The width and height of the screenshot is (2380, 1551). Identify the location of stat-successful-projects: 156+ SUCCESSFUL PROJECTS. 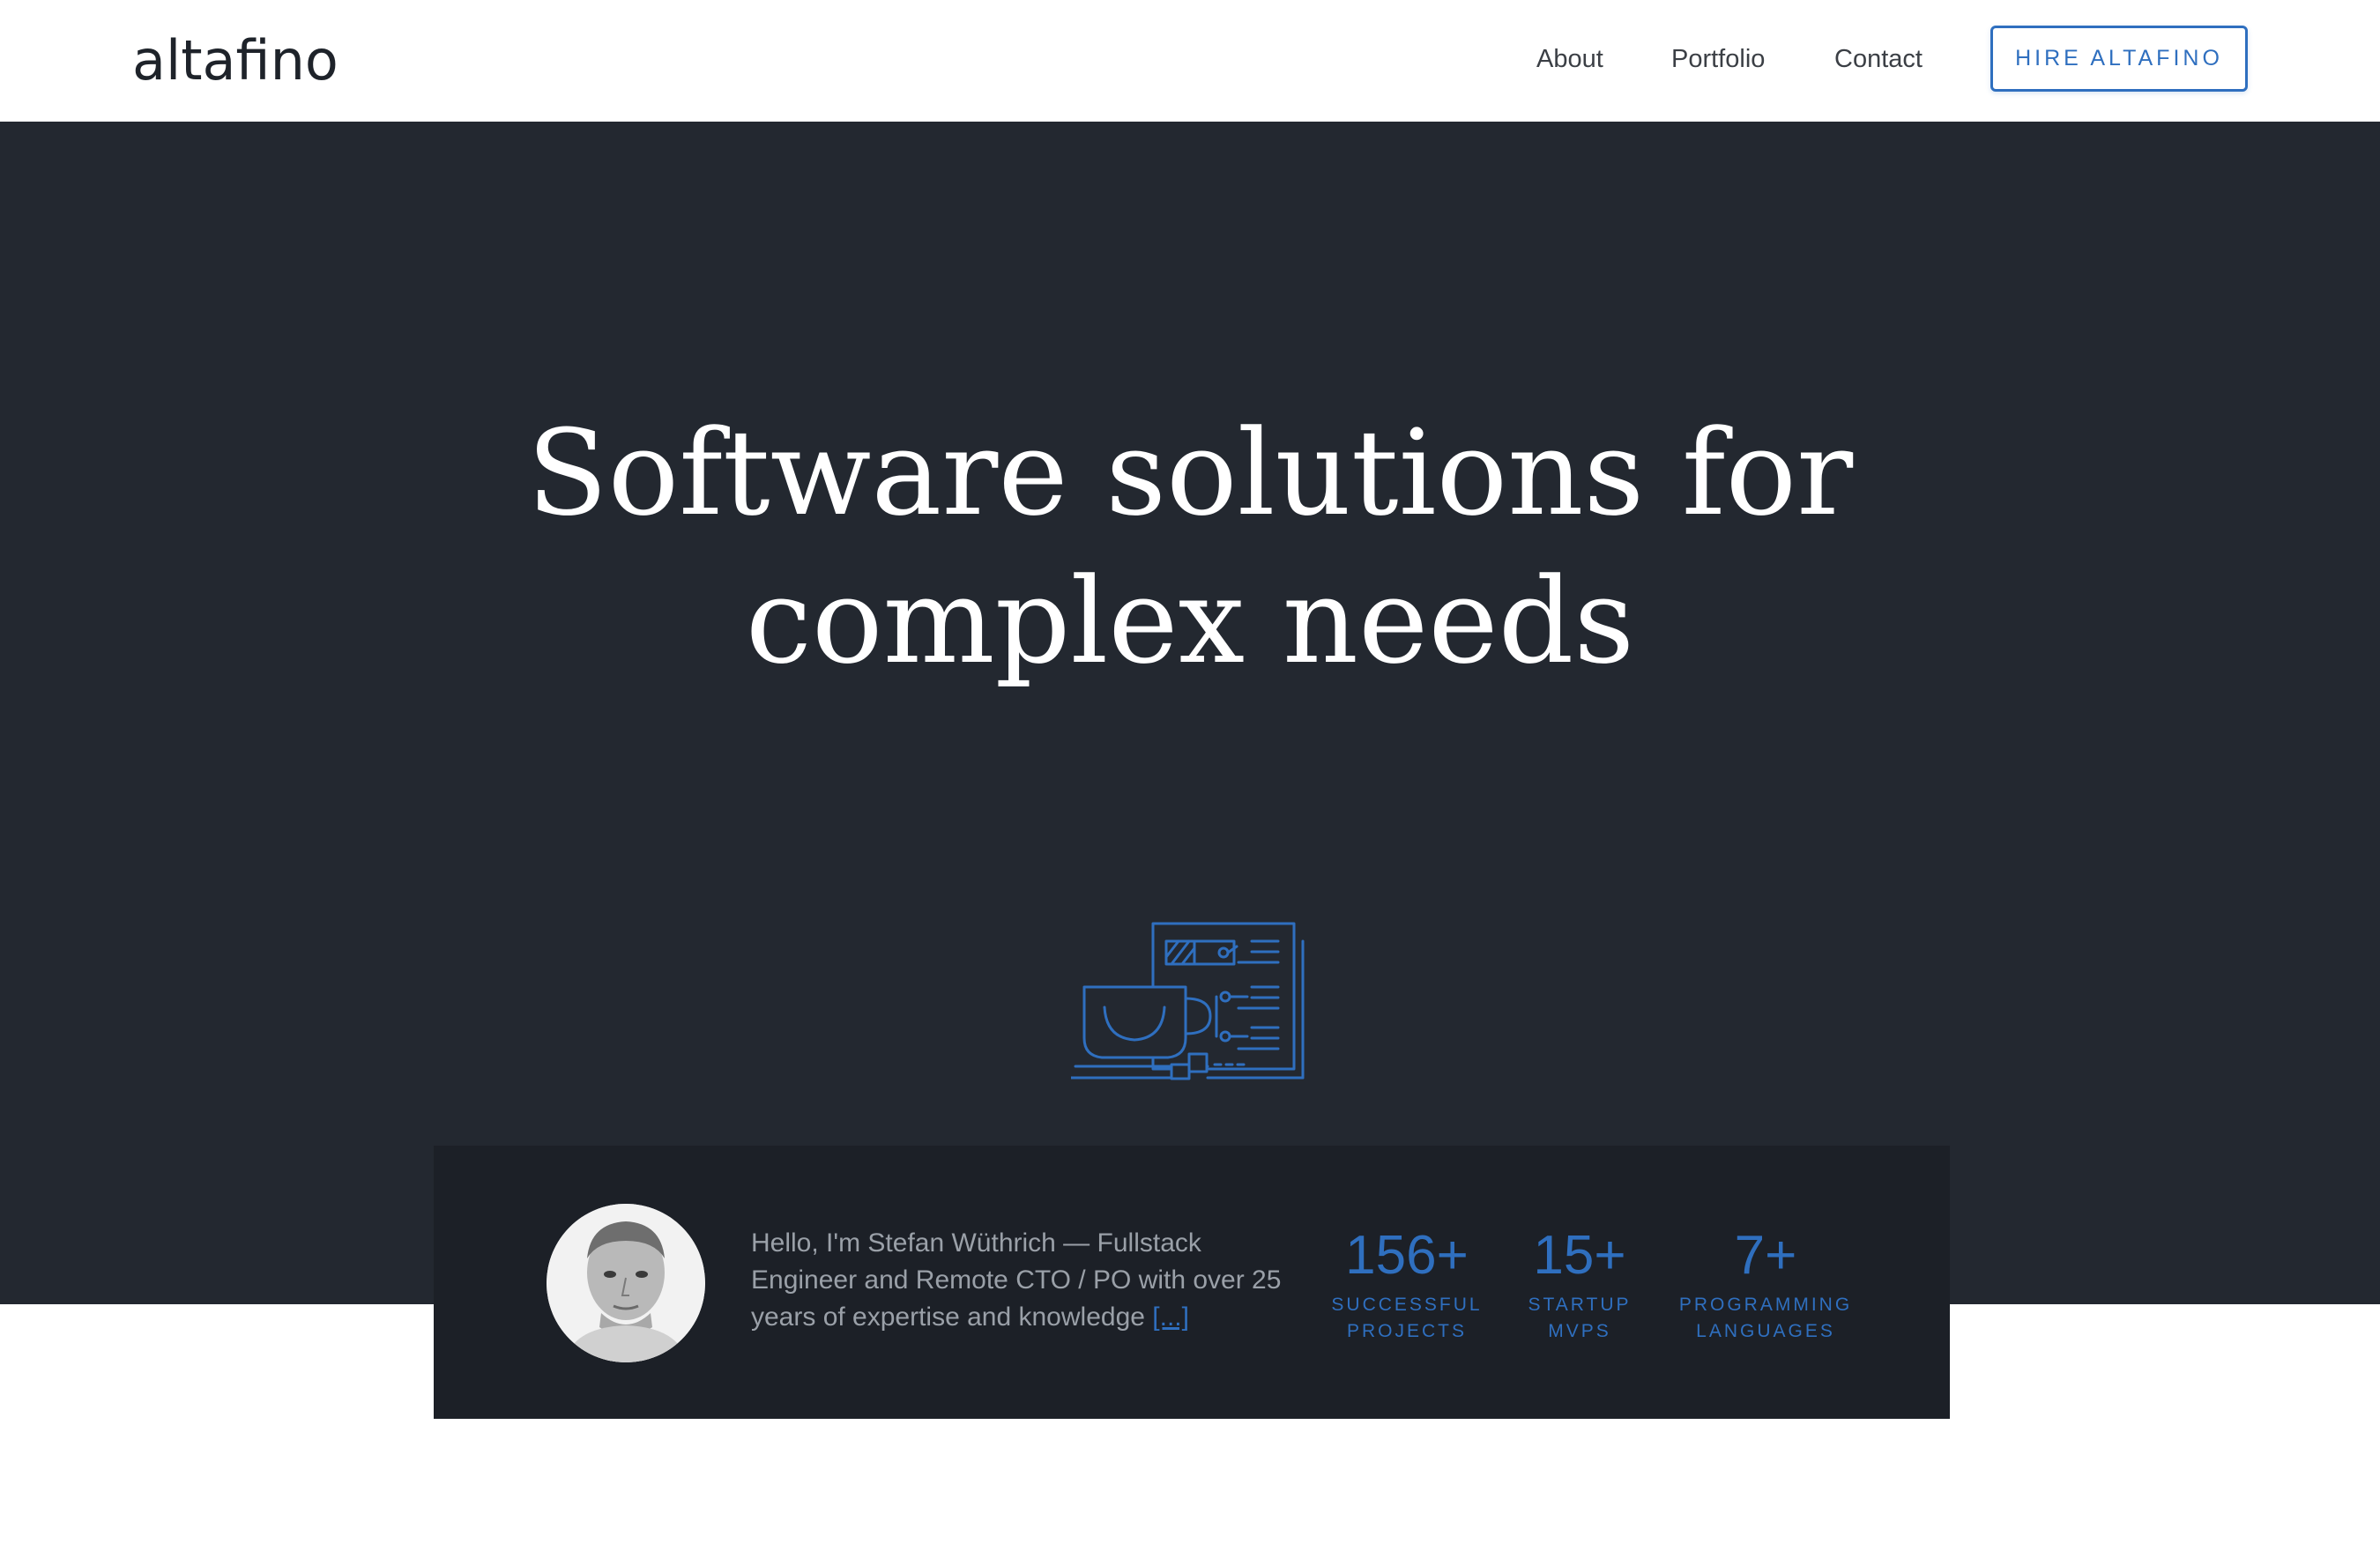
(1407, 1285).